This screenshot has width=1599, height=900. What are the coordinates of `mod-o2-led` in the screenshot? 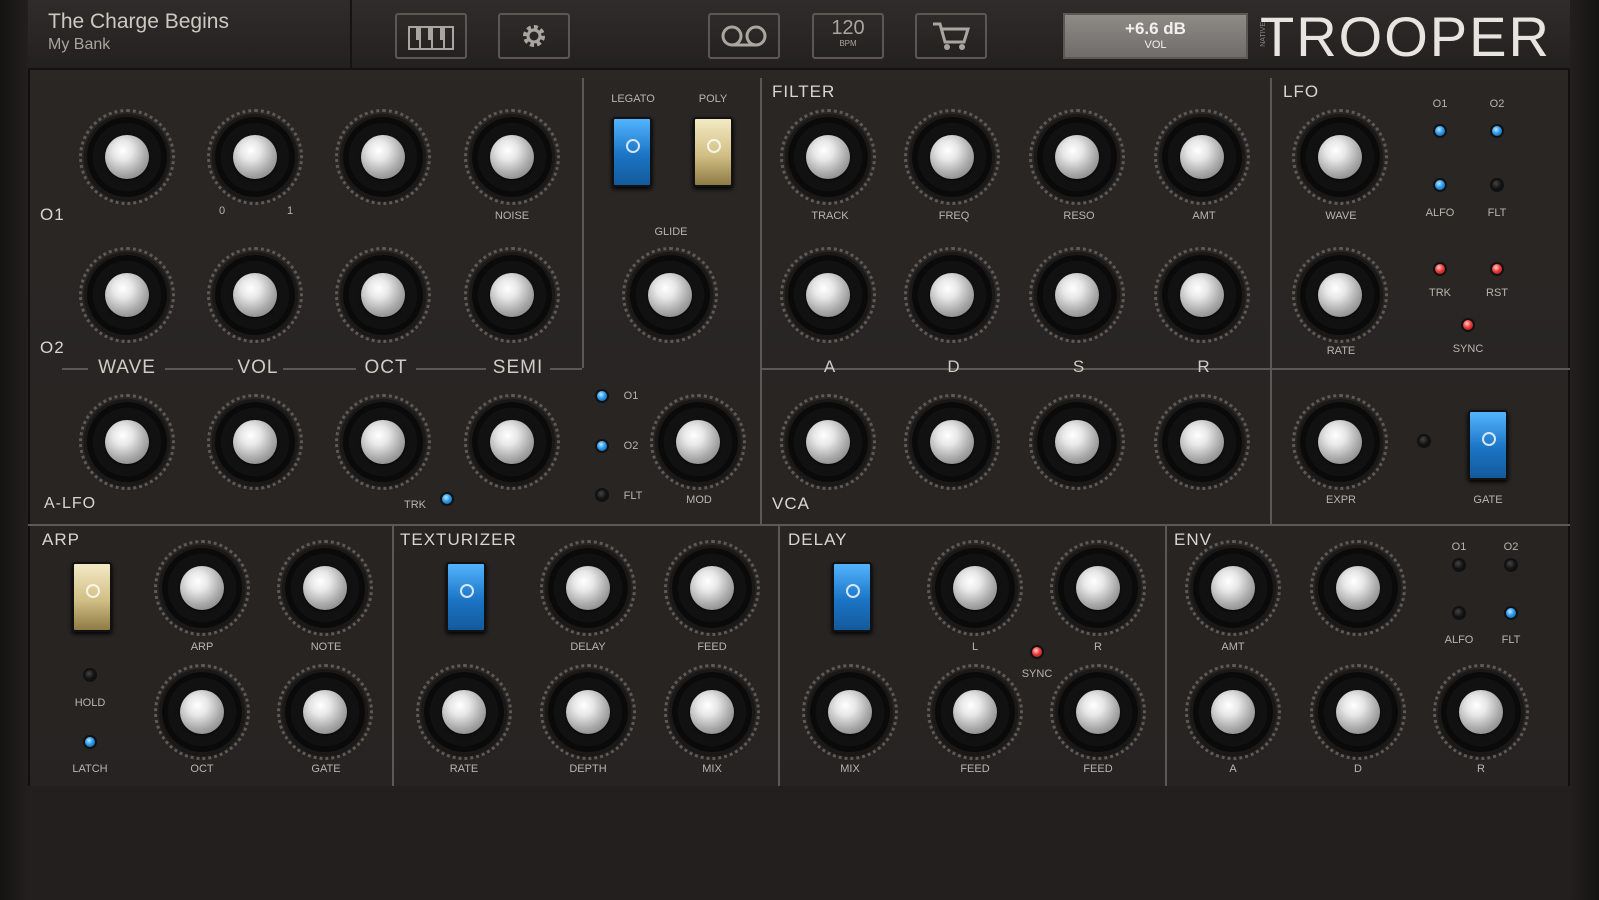 It's located at (602, 446).